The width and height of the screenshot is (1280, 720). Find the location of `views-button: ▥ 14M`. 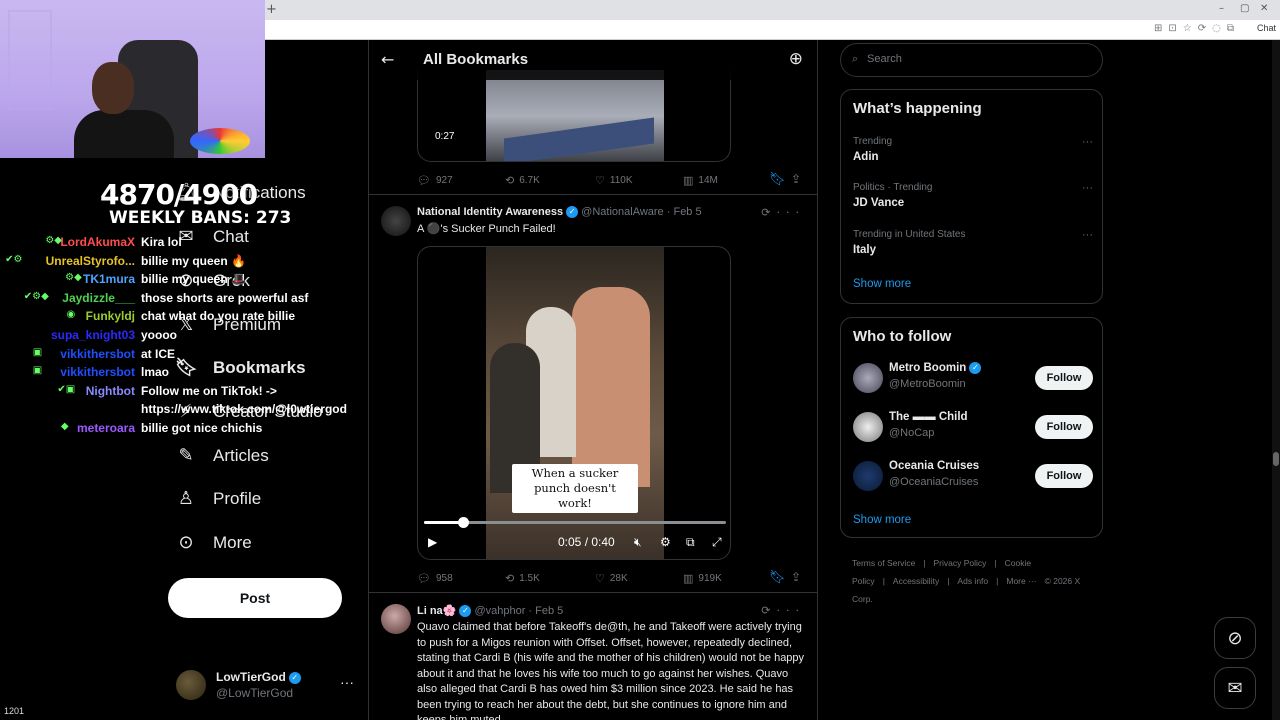

views-button: ▥ 14M is located at coordinates (700, 180).